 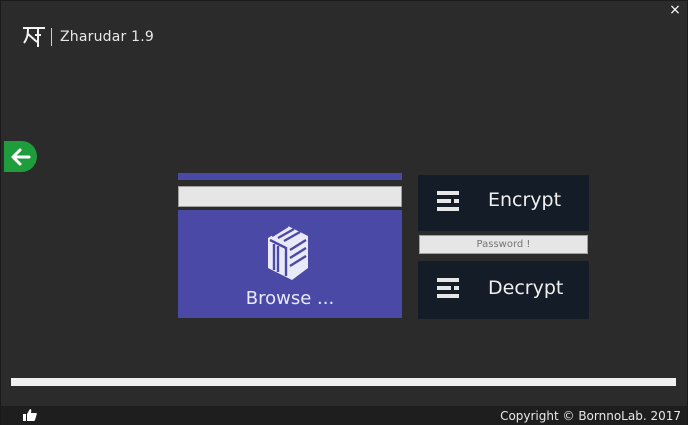 I want to click on encrypt-button: Encrypt, so click(x=503, y=203).